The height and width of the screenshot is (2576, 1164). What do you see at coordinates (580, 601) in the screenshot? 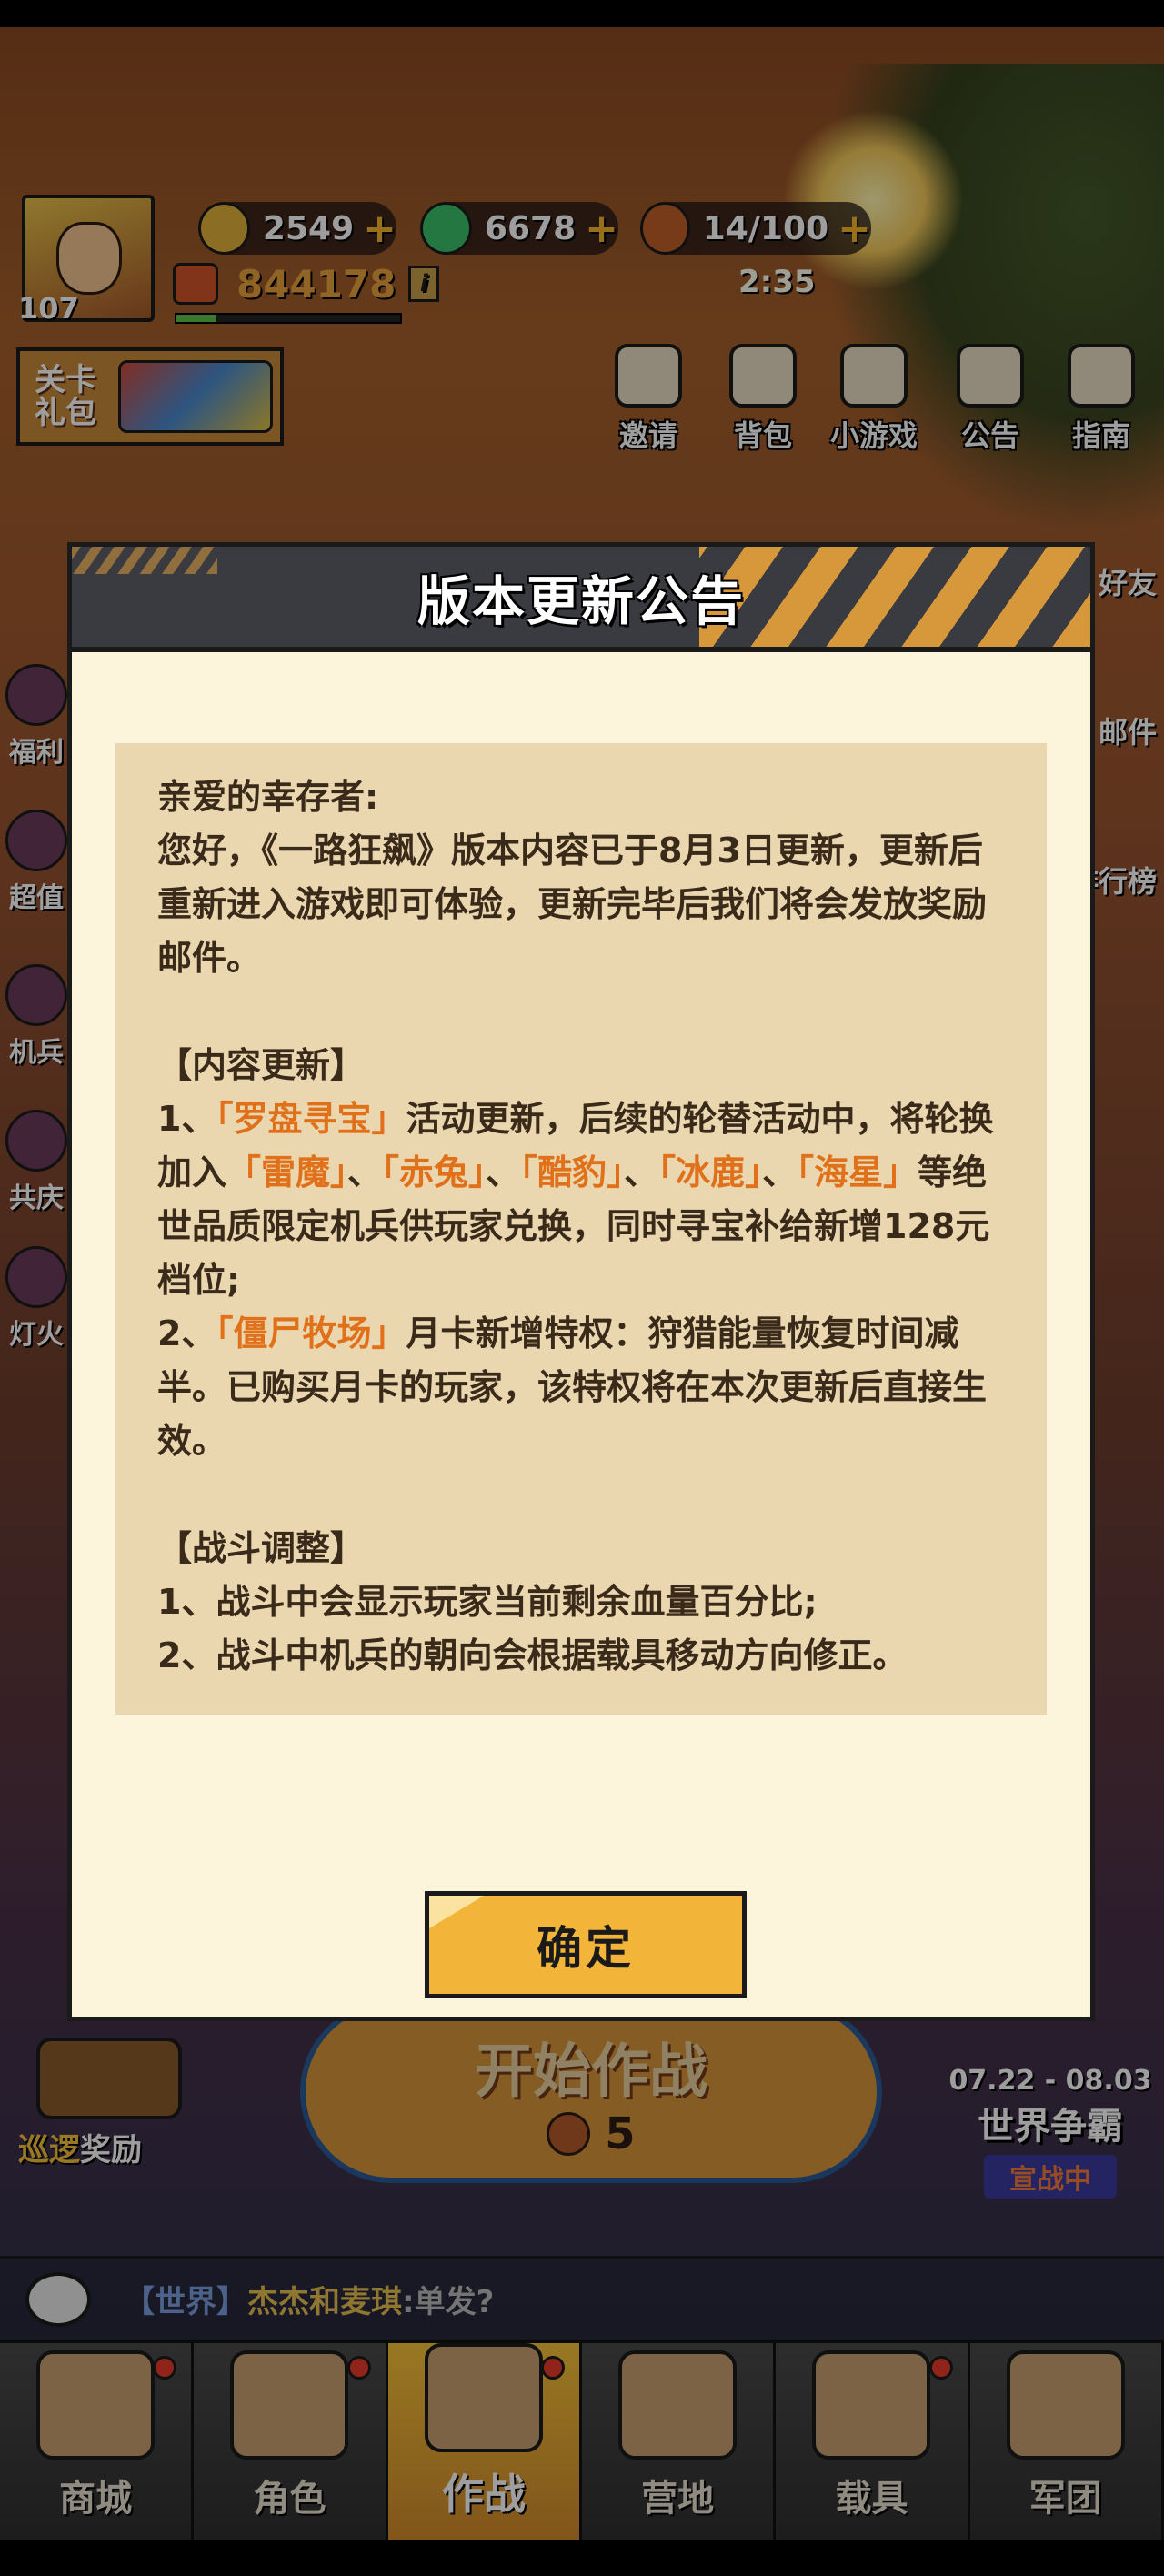
I see `dialog-title: 版本更新公告` at bounding box center [580, 601].